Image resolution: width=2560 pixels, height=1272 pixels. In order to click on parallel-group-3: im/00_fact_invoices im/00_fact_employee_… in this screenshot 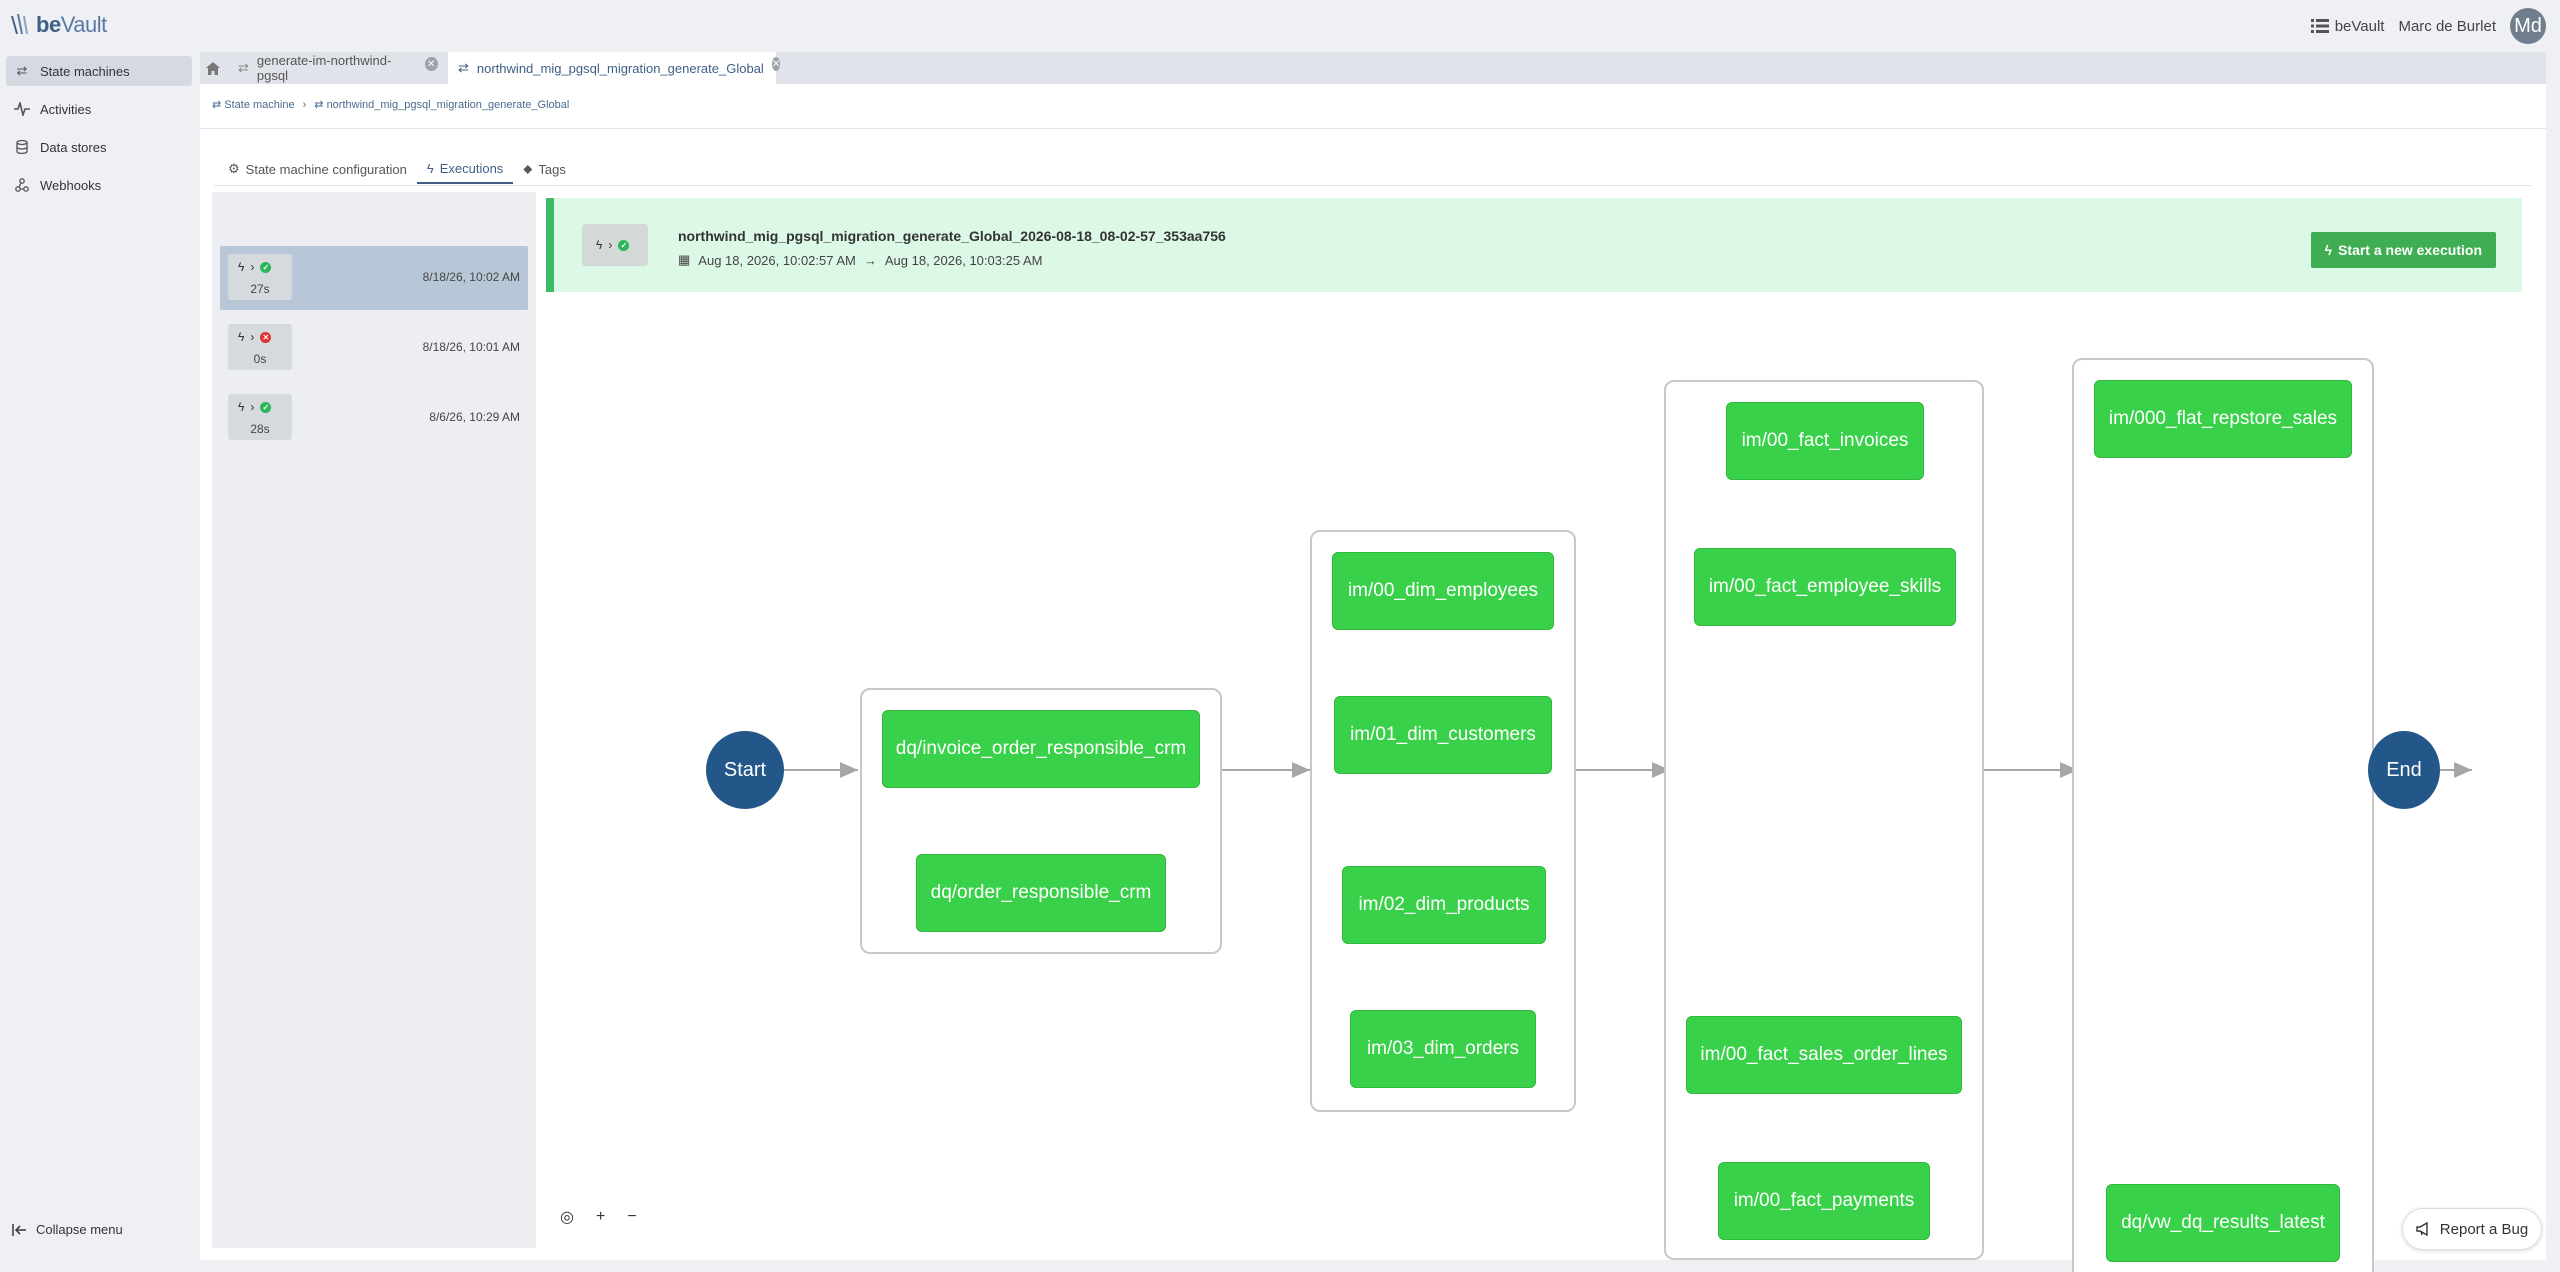, I will do `click(1824, 820)`.